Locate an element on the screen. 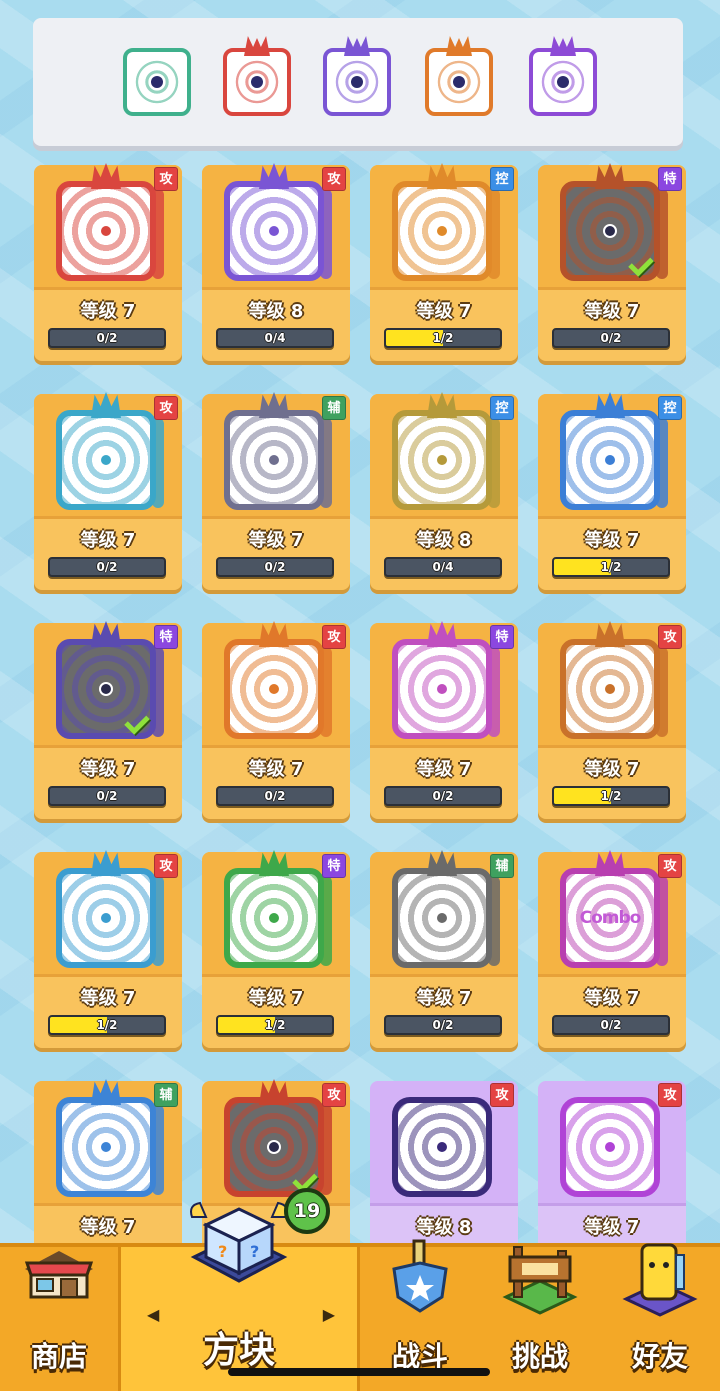 The image size is (720, 1391). pistol-icon is located at coordinates (610, 689).